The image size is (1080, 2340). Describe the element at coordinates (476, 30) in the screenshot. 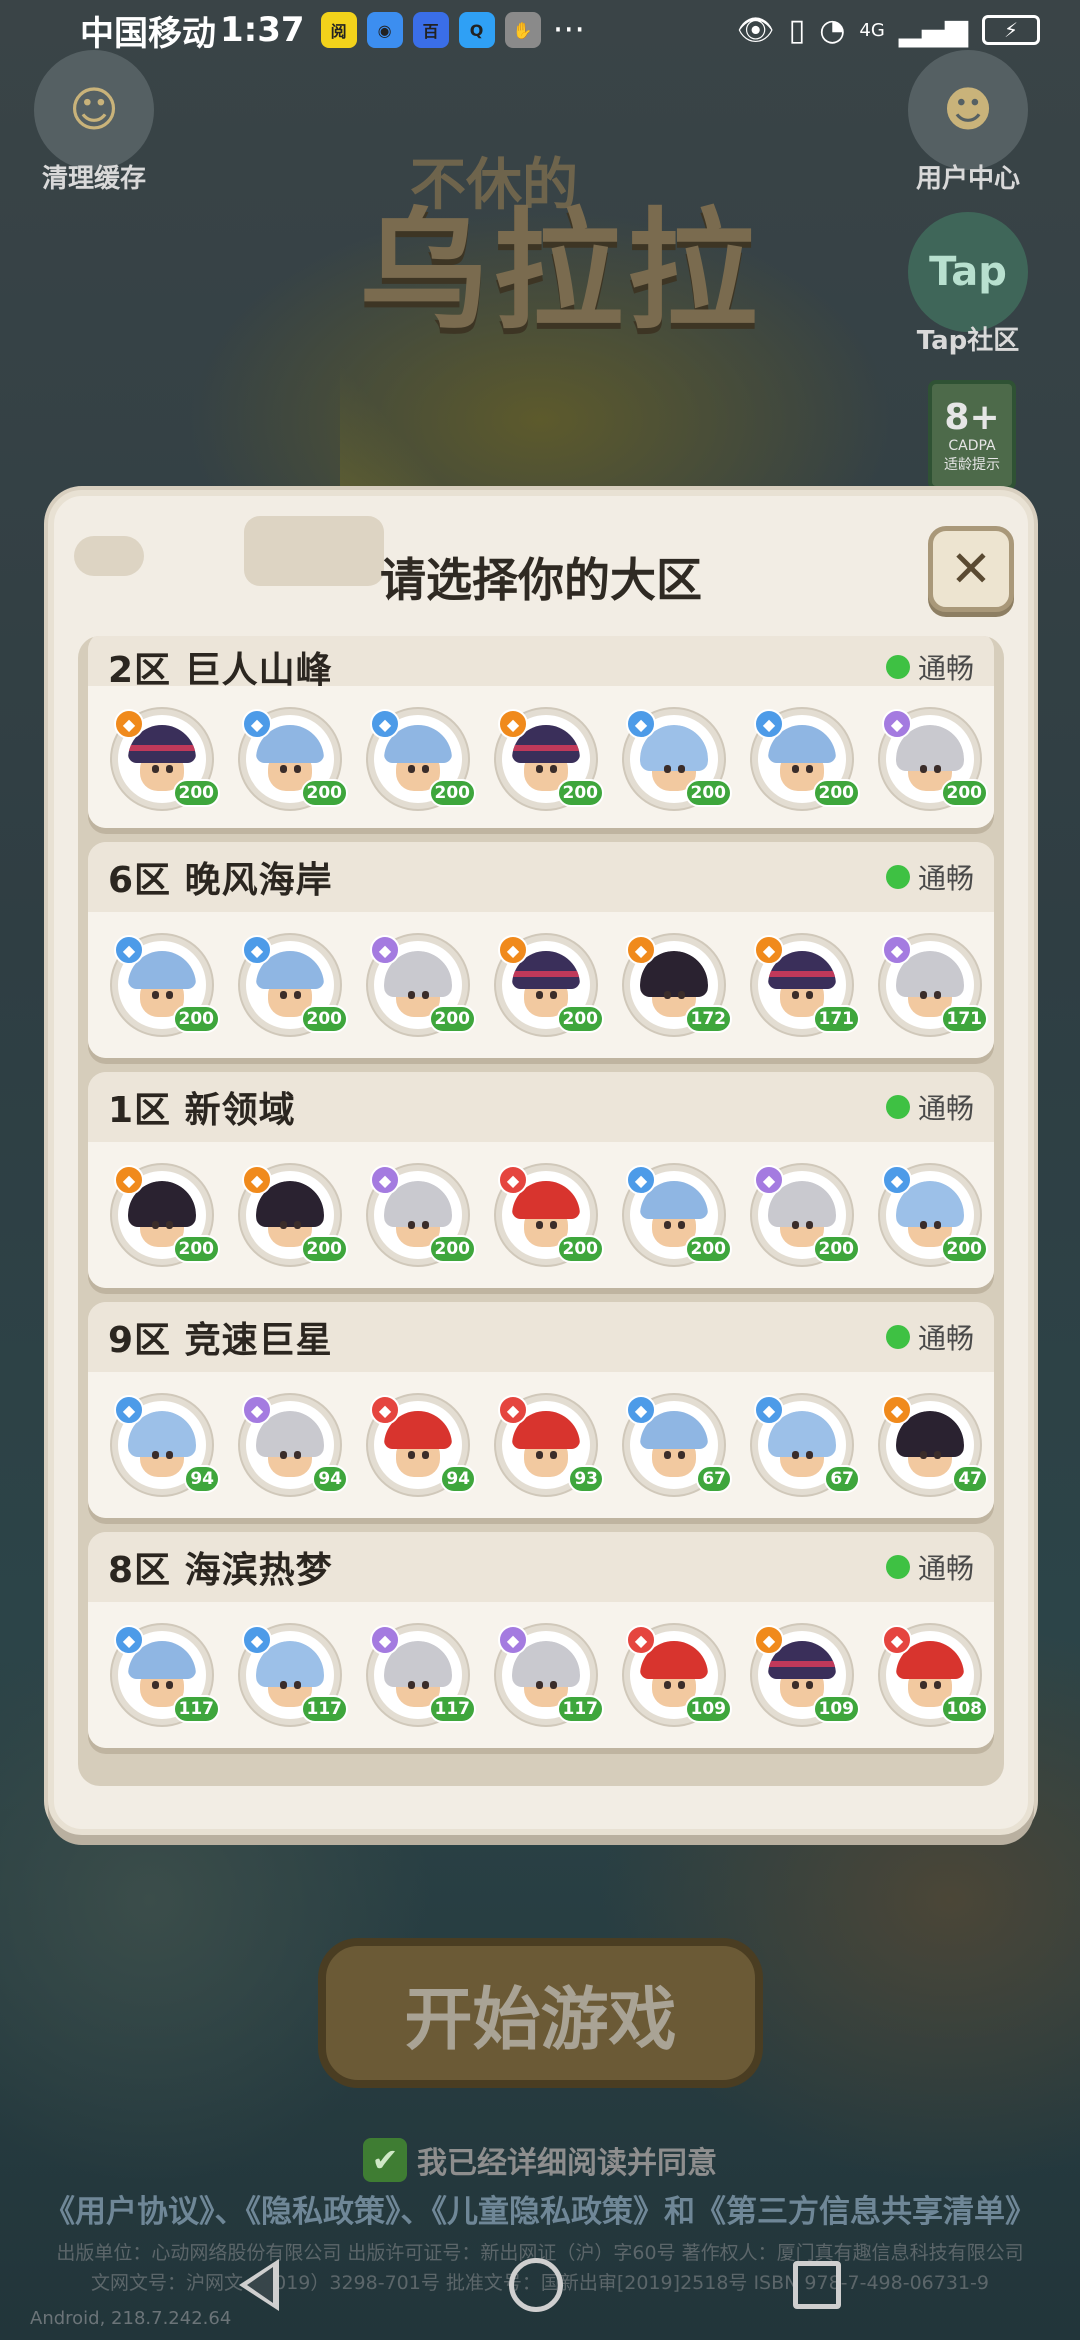

I see `search-app-icon: Q` at that location.